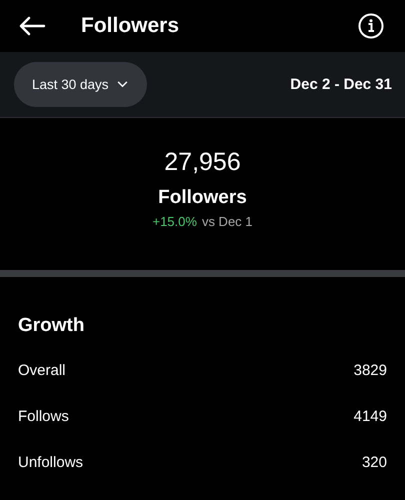  What do you see at coordinates (174, 221) in the screenshot?
I see `change-percent: +15.0%` at bounding box center [174, 221].